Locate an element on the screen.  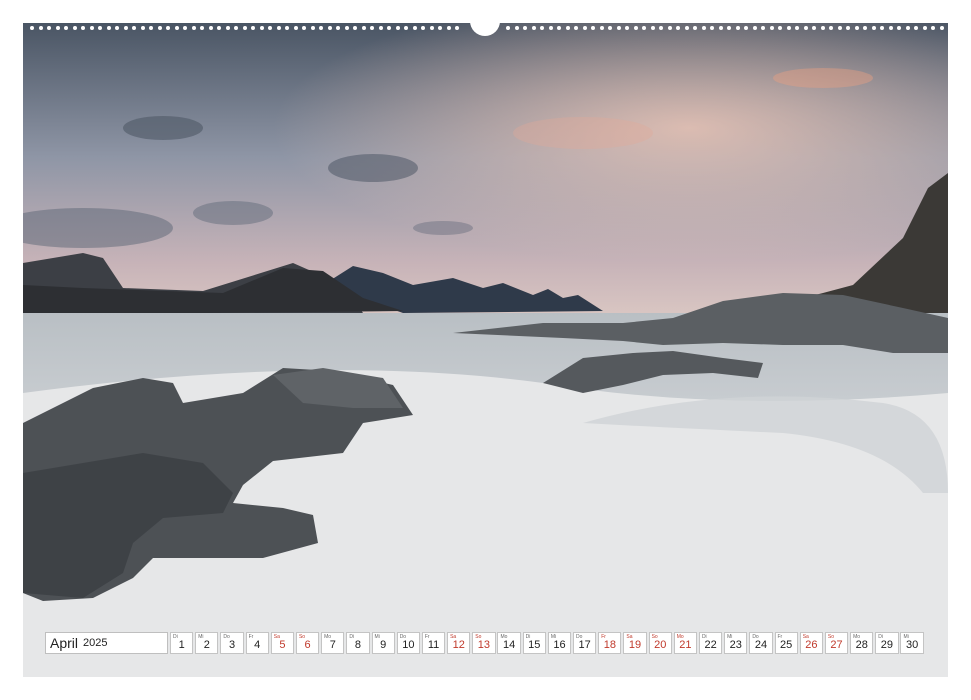
day-number: 8 is located at coordinates (358, 645).